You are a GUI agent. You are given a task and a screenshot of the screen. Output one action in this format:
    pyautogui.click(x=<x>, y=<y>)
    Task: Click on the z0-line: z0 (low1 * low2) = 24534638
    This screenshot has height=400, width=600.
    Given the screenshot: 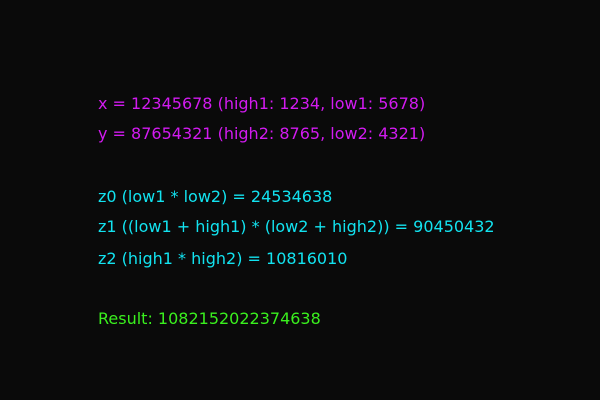 What is the action you would take?
    pyautogui.click(x=215, y=196)
    